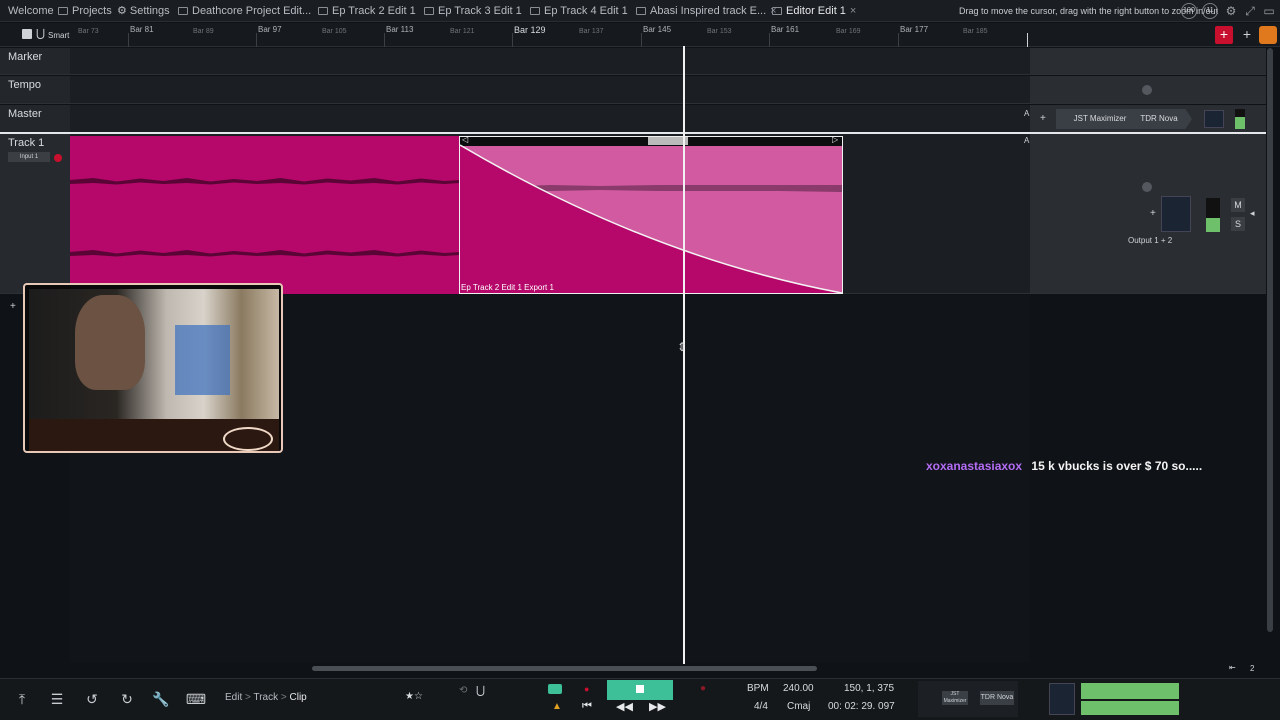 The width and height of the screenshot is (1280, 720). I want to click on menu-icon: ☰, so click(57, 699).